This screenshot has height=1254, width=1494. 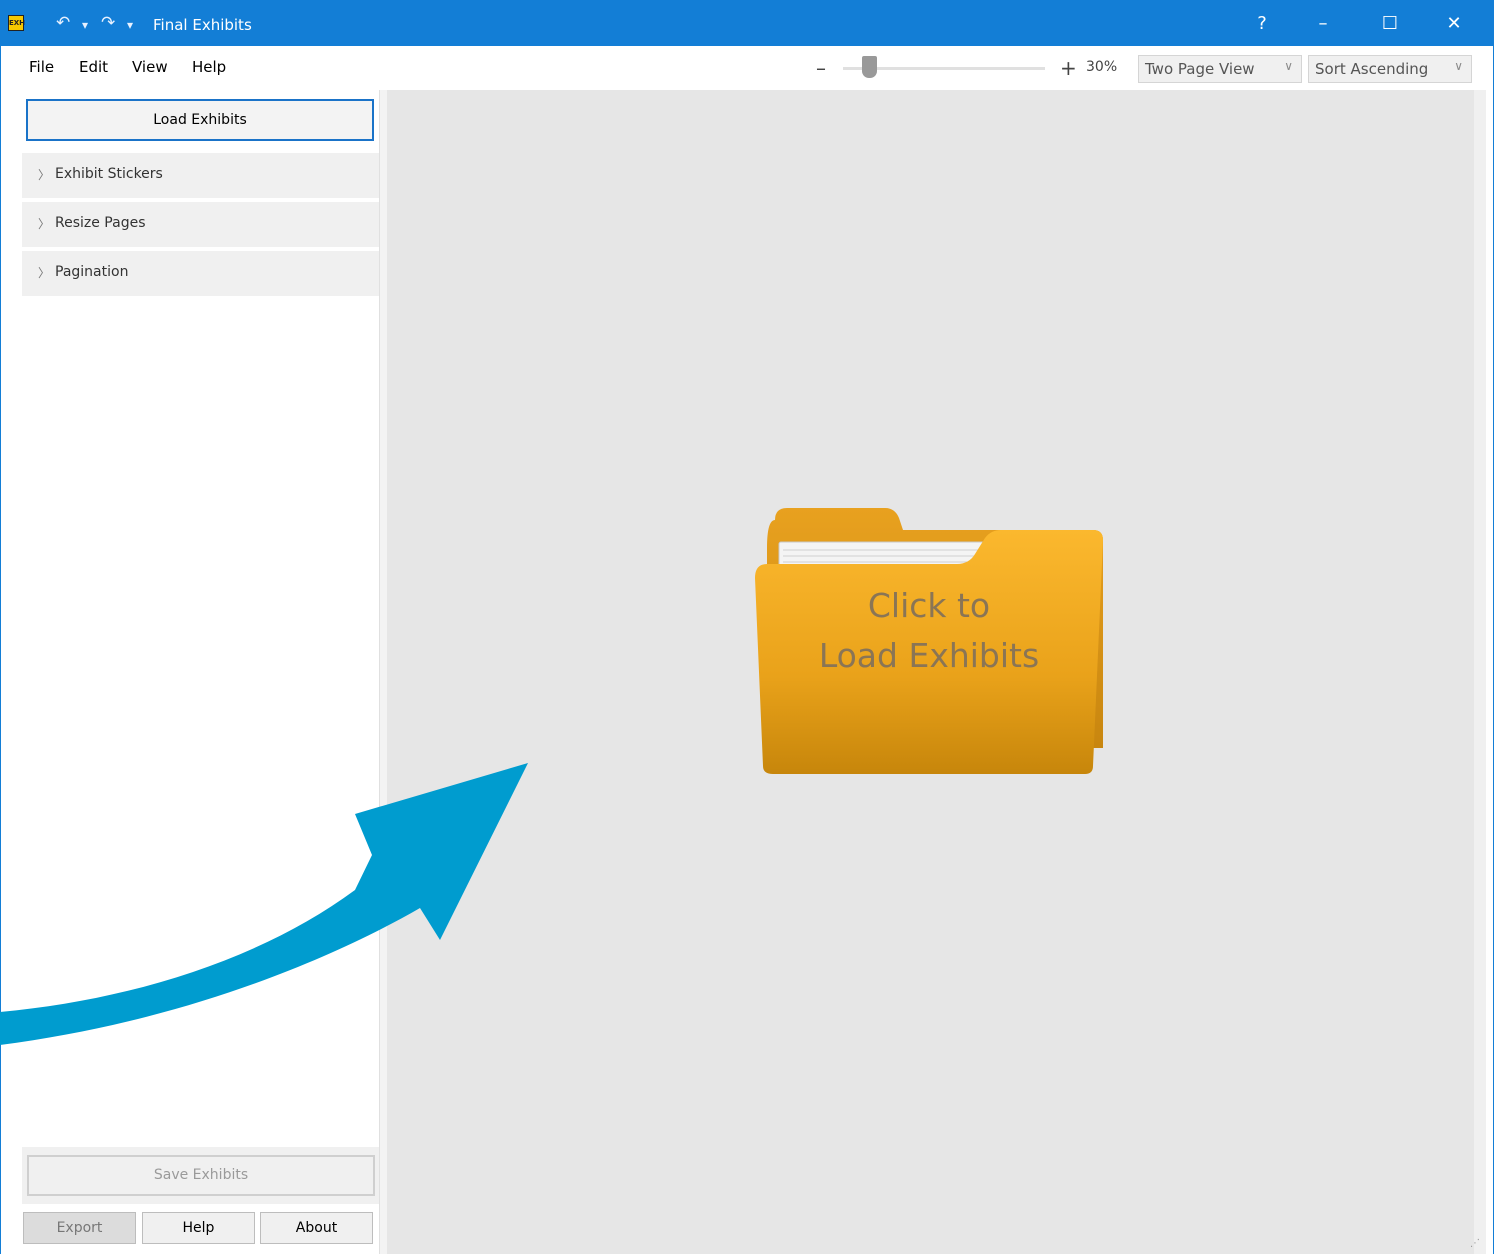 I want to click on menu-file: File, so click(x=41, y=67).